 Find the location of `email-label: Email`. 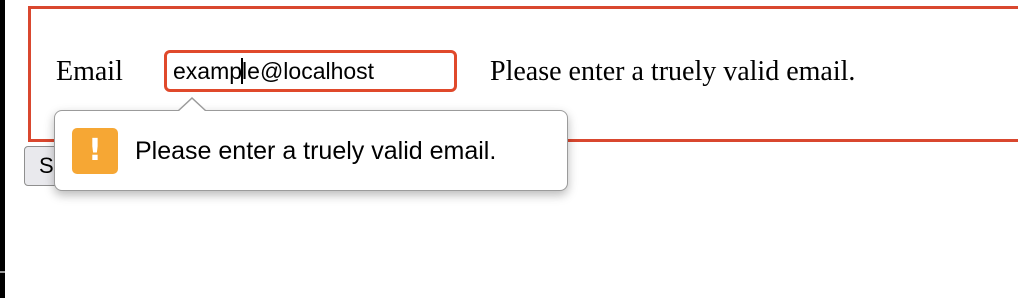

email-label: Email is located at coordinates (89, 71).